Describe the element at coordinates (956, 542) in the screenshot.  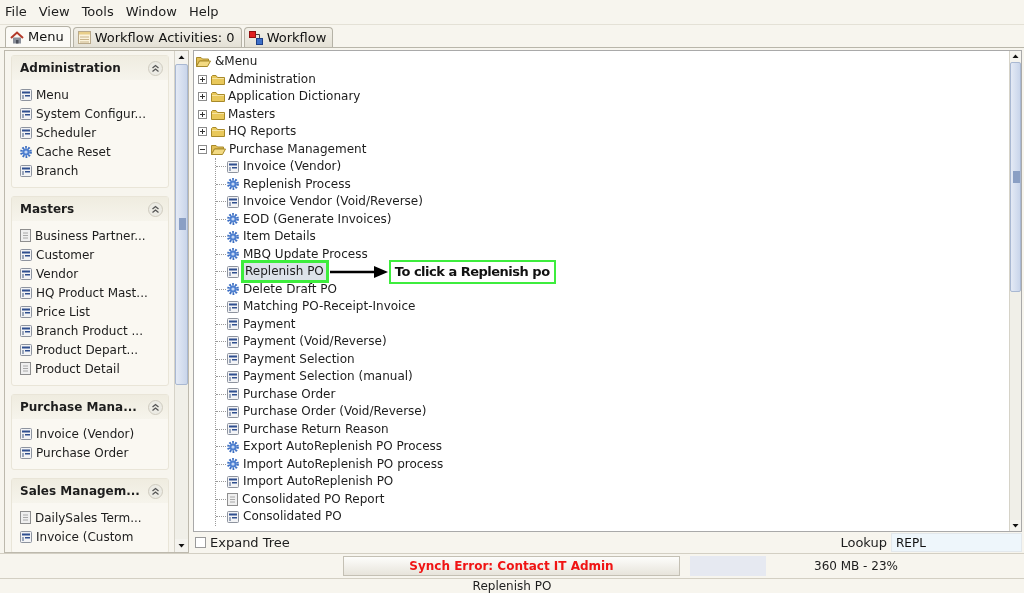
I see `lookup-field: REPL` at that location.